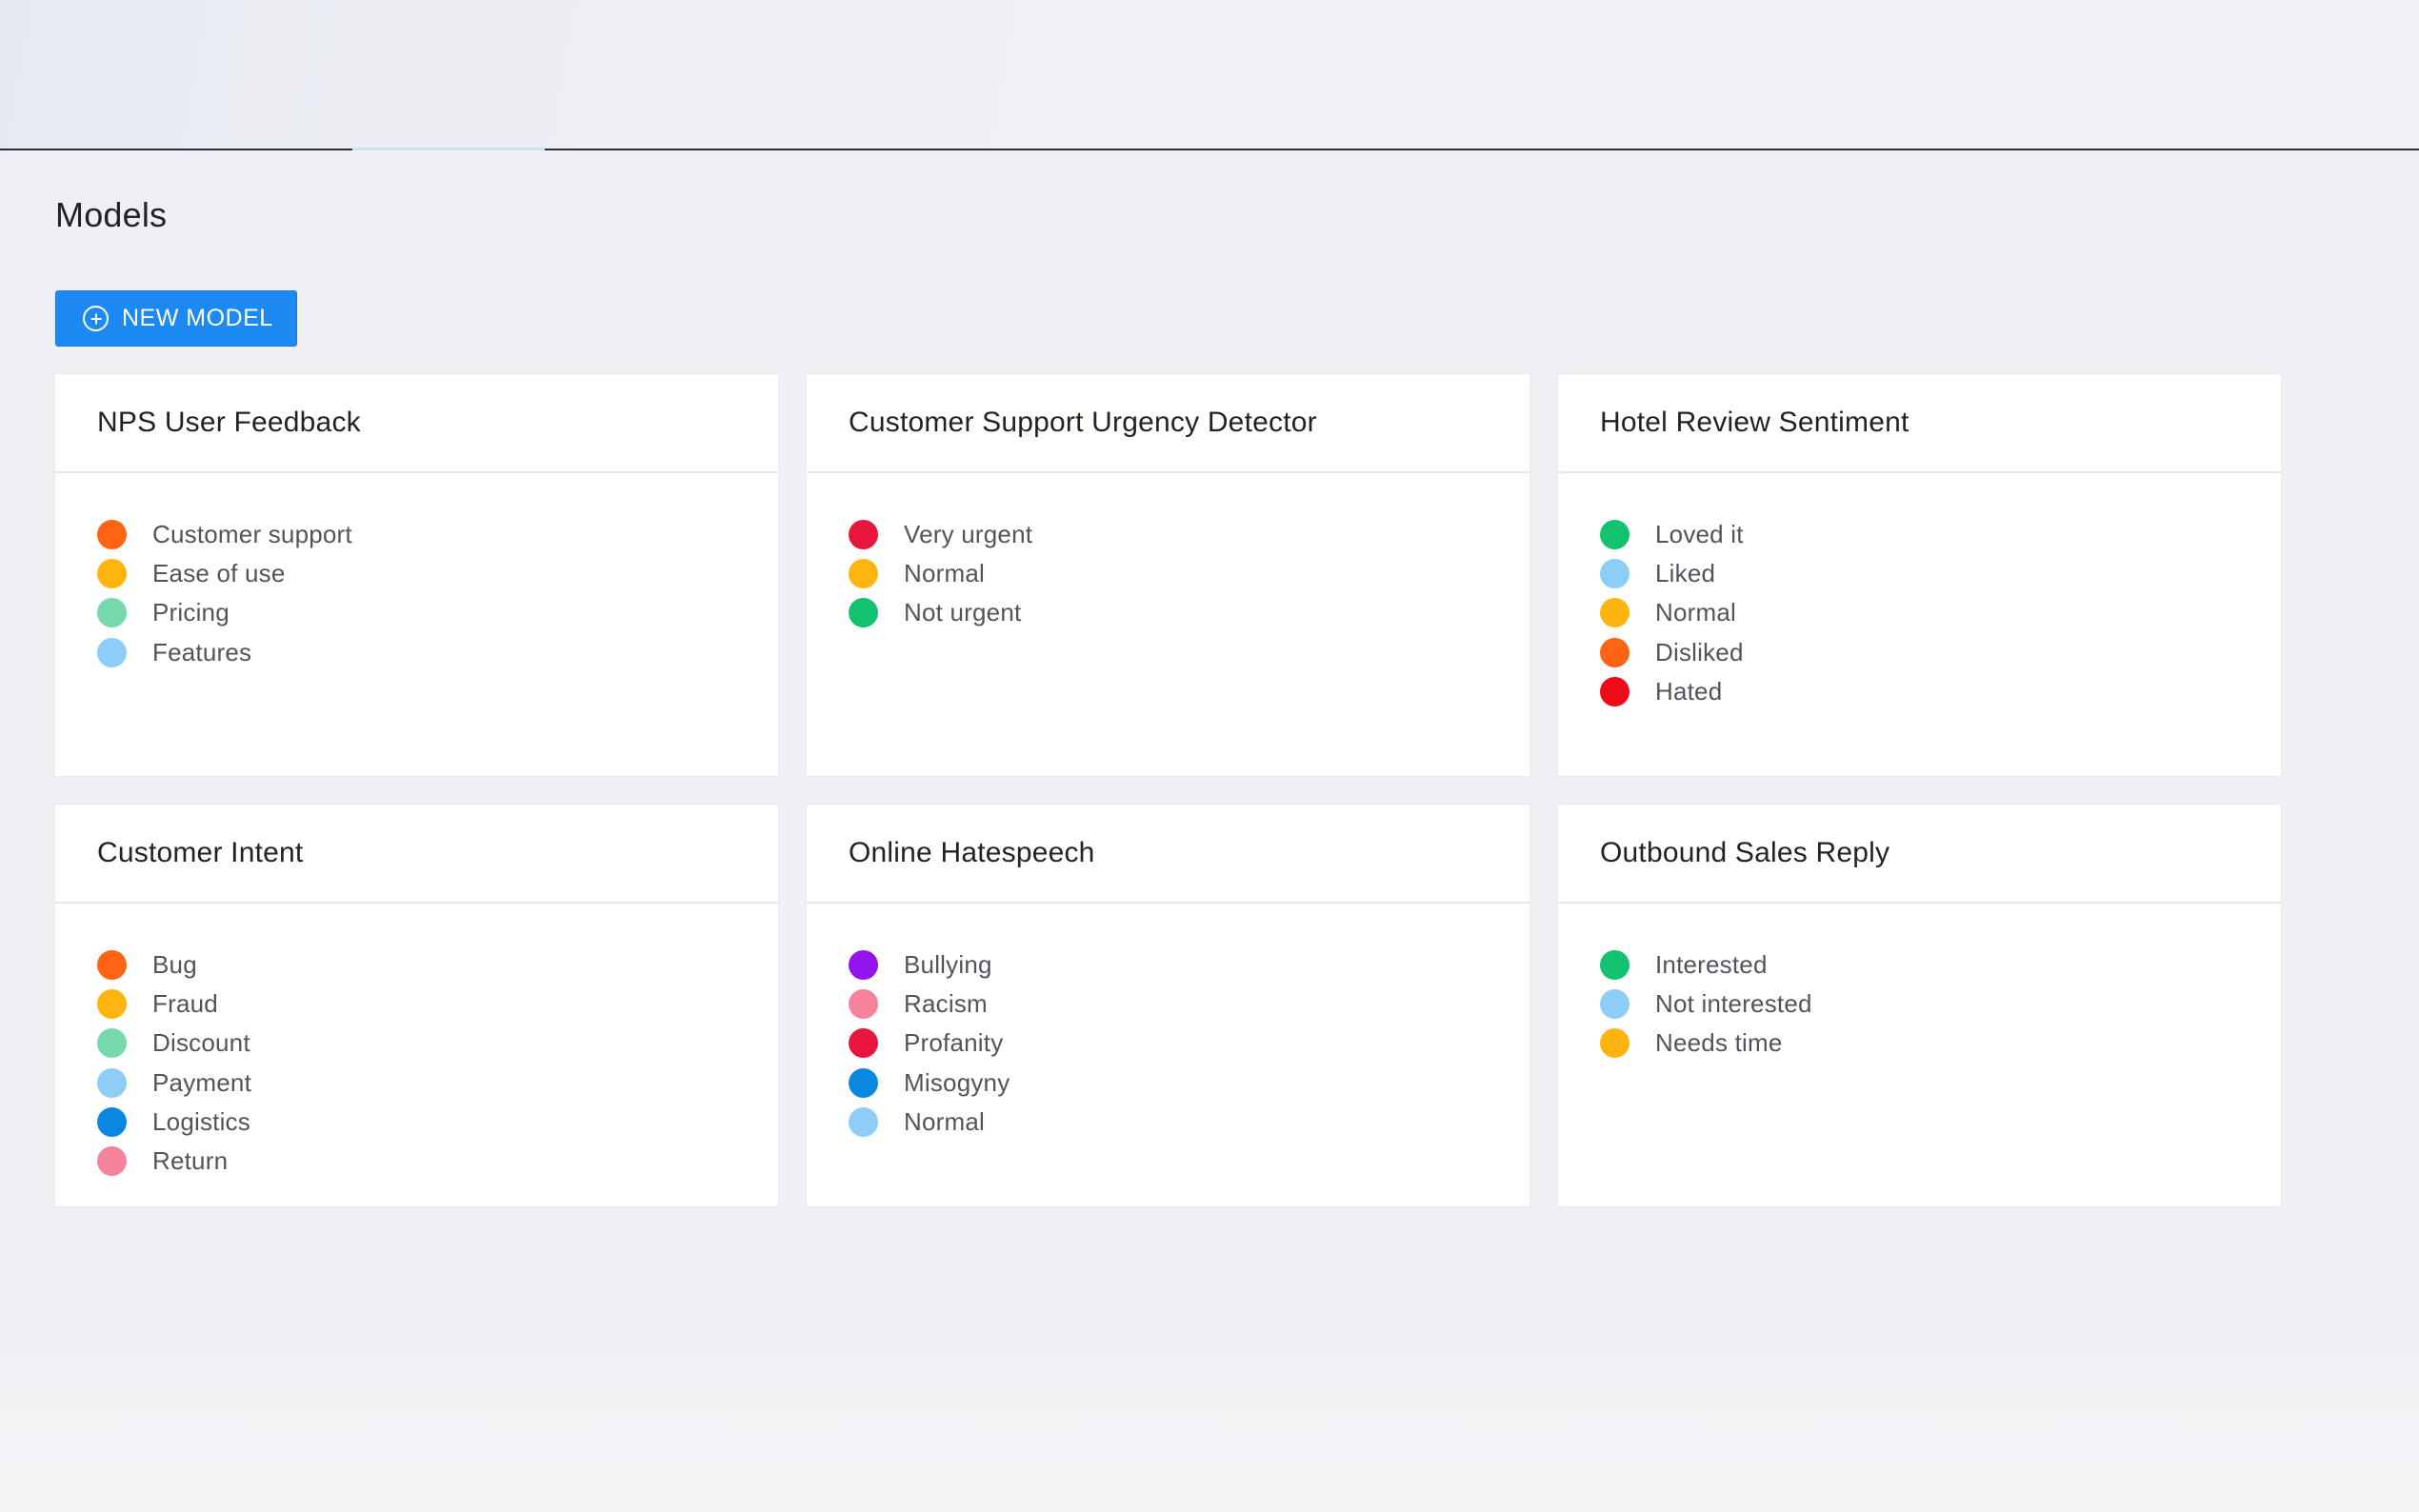  I want to click on label-item: Profanity, so click(1189, 1043).